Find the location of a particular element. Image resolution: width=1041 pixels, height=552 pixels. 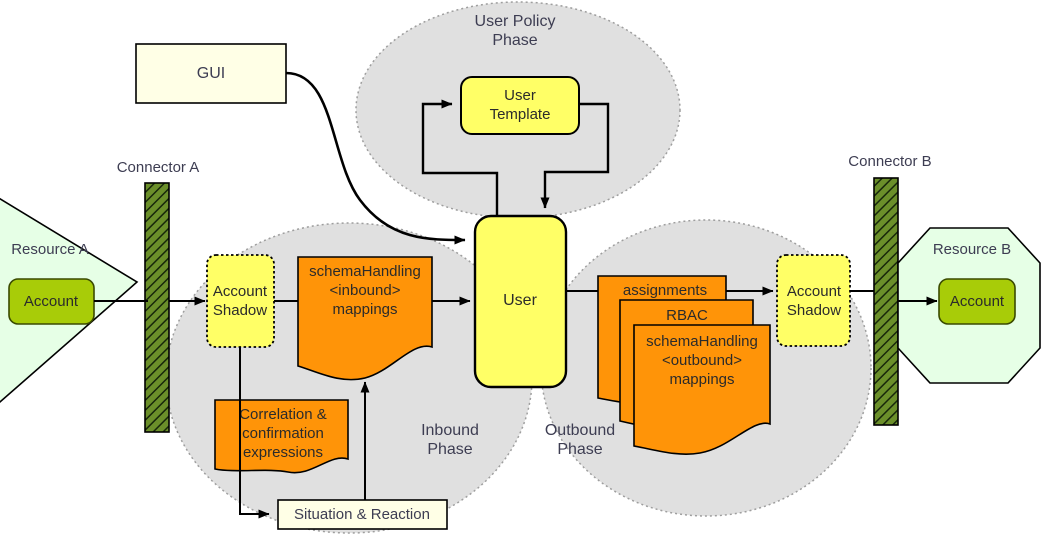

account-b: Account is located at coordinates (977, 301).